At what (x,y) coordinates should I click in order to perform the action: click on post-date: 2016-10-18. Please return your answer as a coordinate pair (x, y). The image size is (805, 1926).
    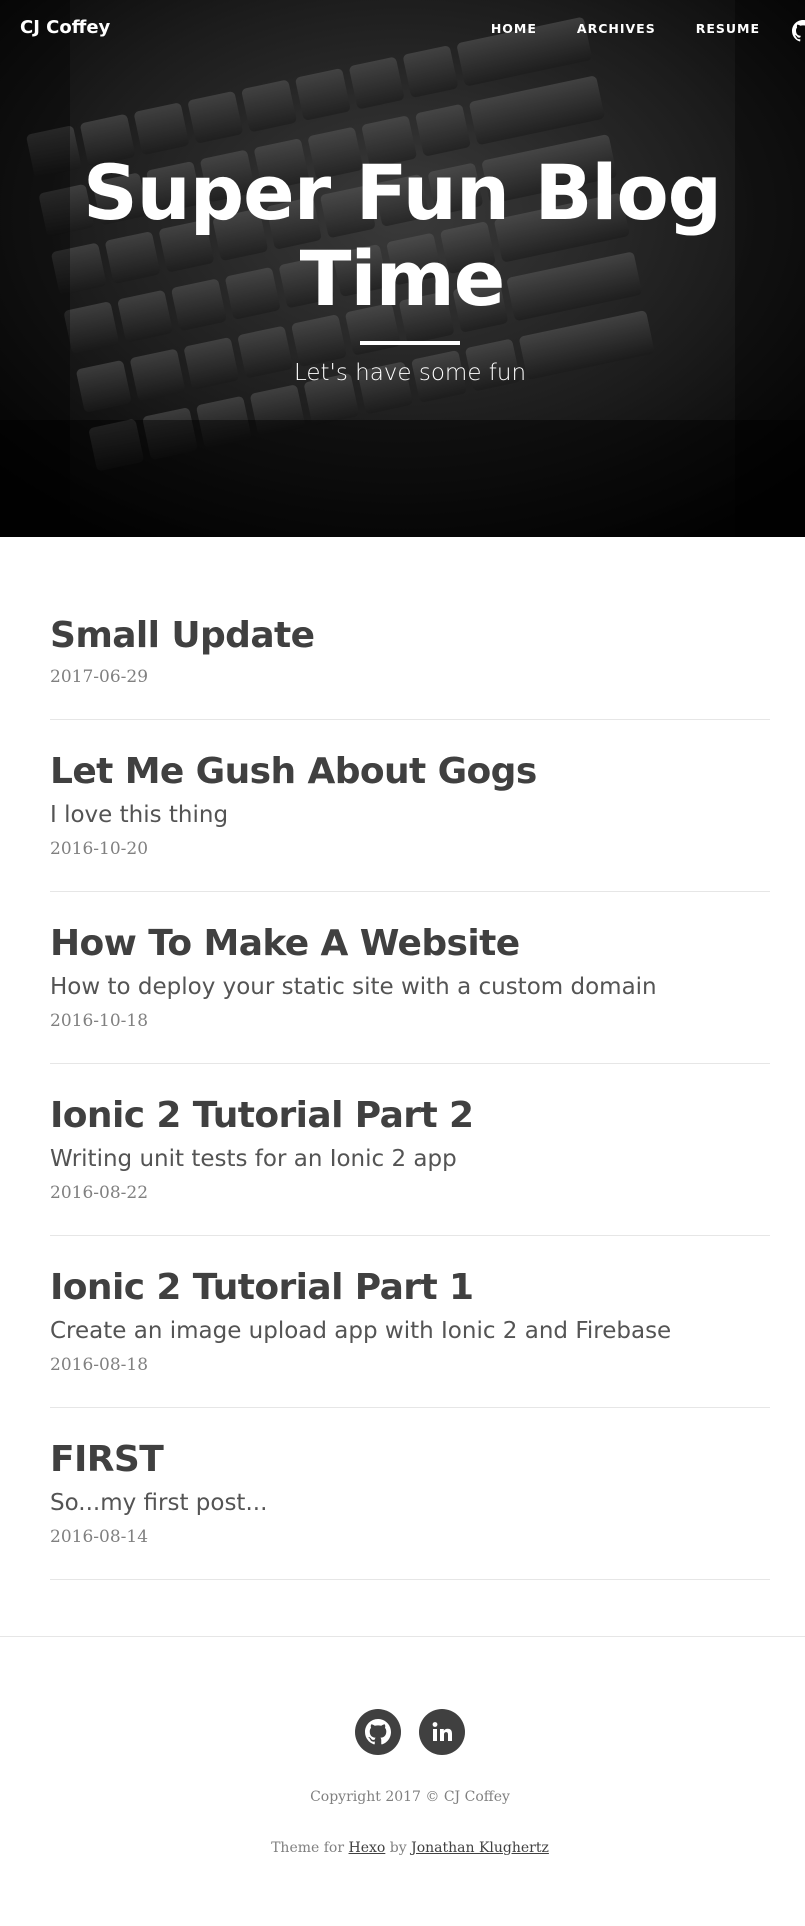
    Looking at the image, I should click on (99, 1021).